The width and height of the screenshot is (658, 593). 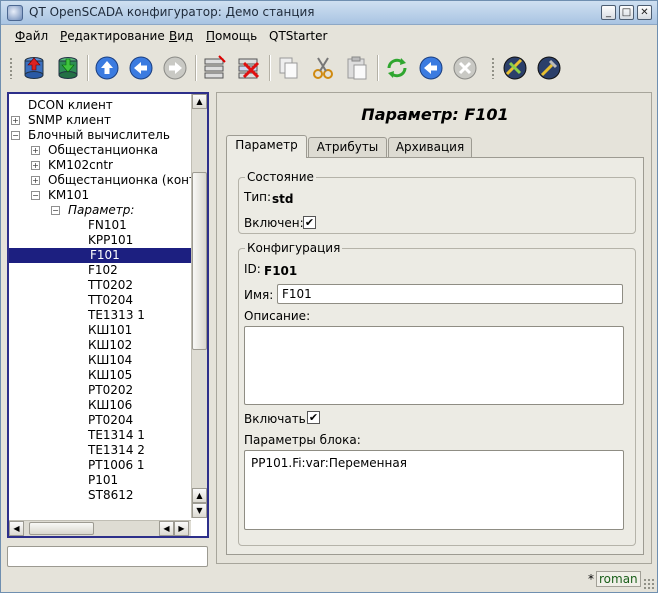 I want to click on ui-module-2-icon, so click(x=549, y=68).